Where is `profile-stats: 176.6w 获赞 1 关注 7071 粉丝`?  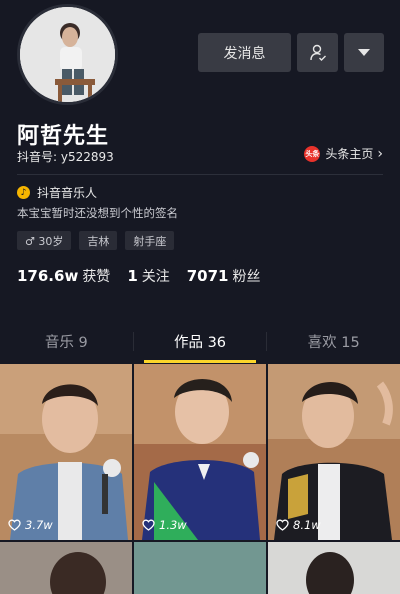 profile-stats: 176.6w 获赞 1 关注 7071 粉丝 is located at coordinates (147, 276).